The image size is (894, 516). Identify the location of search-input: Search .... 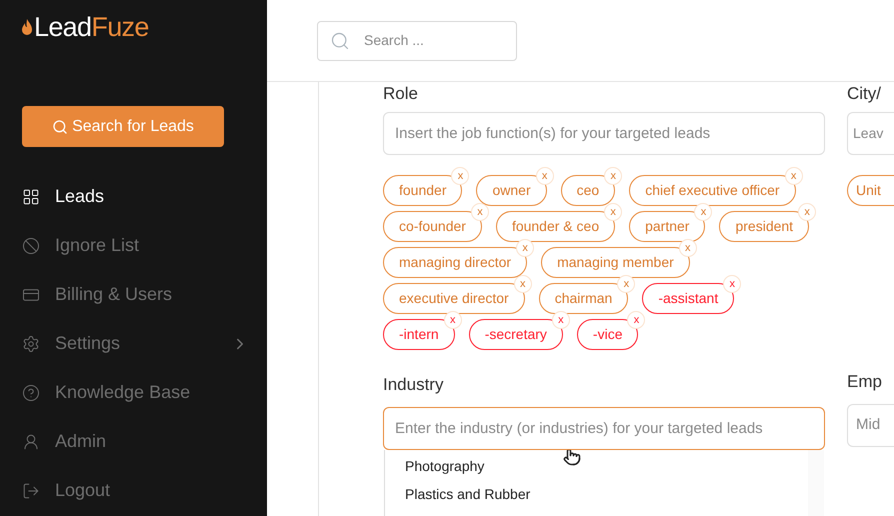
(424, 40).